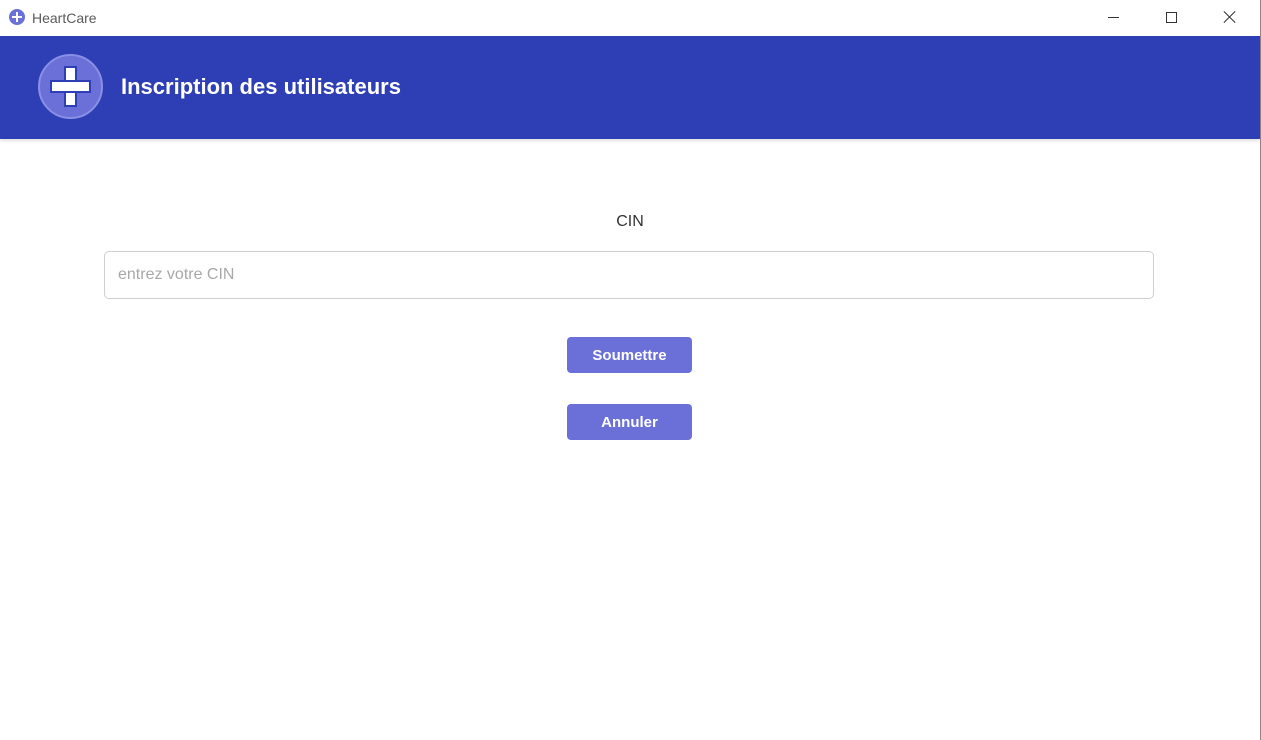 This screenshot has height=740, width=1261. What do you see at coordinates (629, 355) in the screenshot?
I see `submit-button: Soumettre` at bounding box center [629, 355].